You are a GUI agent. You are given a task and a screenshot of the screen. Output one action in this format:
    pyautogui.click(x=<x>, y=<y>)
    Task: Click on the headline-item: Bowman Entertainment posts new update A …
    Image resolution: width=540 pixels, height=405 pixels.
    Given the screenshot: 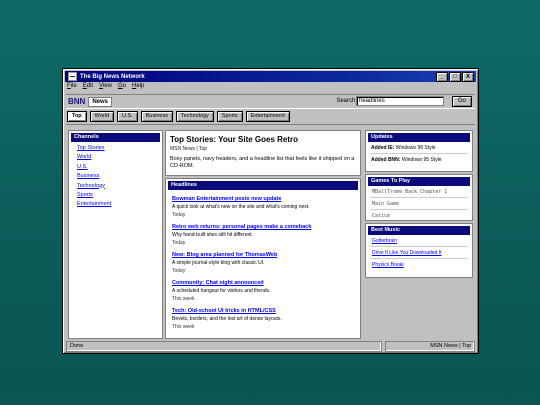 What is the action you would take?
    pyautogui.click(x=264, y=207)
    